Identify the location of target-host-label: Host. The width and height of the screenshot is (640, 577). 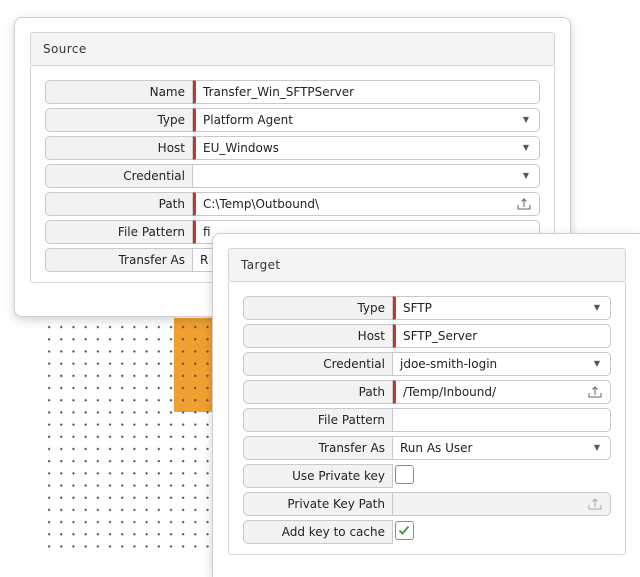
(318, 336).